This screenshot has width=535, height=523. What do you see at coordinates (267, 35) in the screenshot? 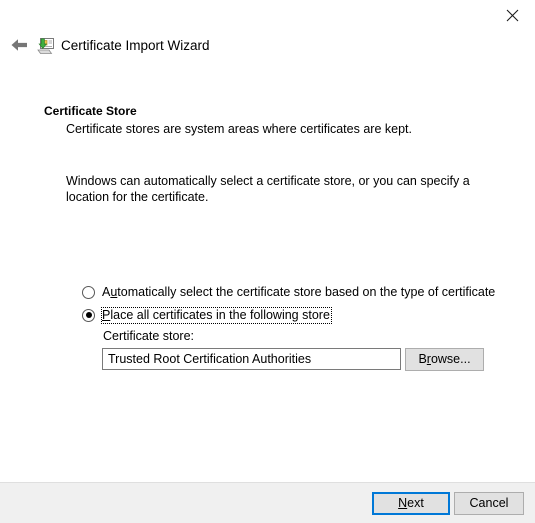
I see `window-titlebar: Certificate Import Wizard` at bounding box center [267, 35].